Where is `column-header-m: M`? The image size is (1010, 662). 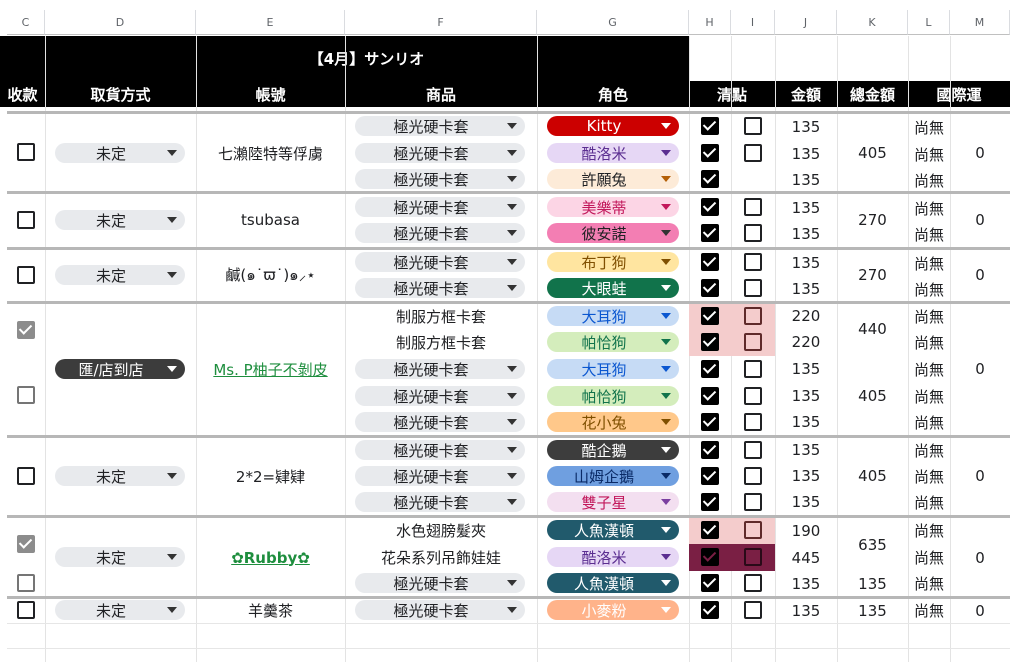 column-header-m: M is located at coordinates (980, 22).